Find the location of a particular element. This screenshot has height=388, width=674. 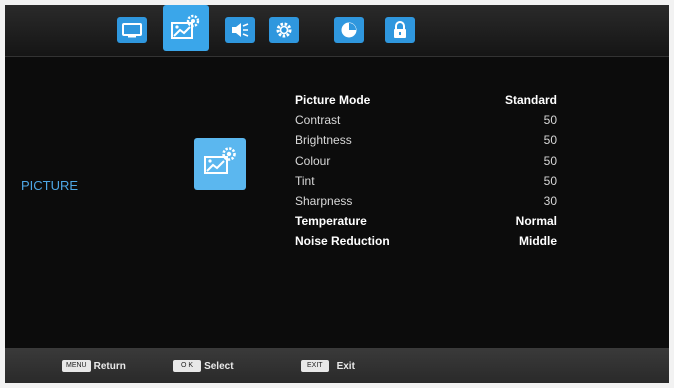

menu-item-label: Contrast is located at coordinates (318, 120).